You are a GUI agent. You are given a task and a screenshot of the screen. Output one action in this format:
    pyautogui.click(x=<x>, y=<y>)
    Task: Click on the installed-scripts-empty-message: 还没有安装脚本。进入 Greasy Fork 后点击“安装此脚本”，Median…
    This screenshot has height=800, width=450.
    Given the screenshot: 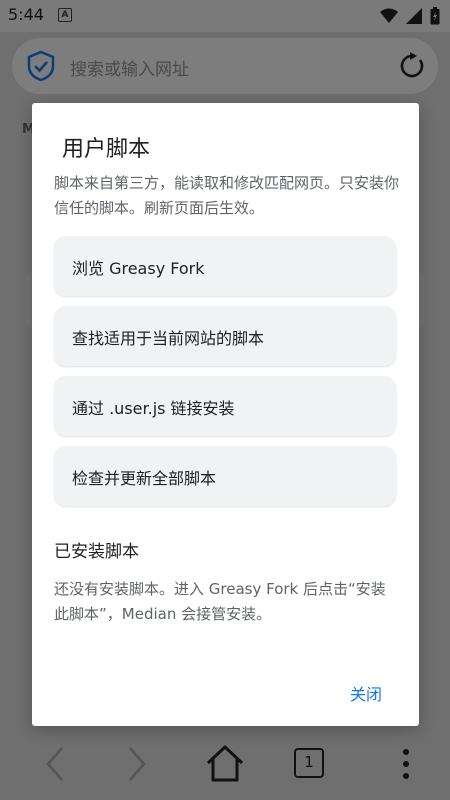 What is the action you would take?
    pyautogui.click(x=220, y=601)
    